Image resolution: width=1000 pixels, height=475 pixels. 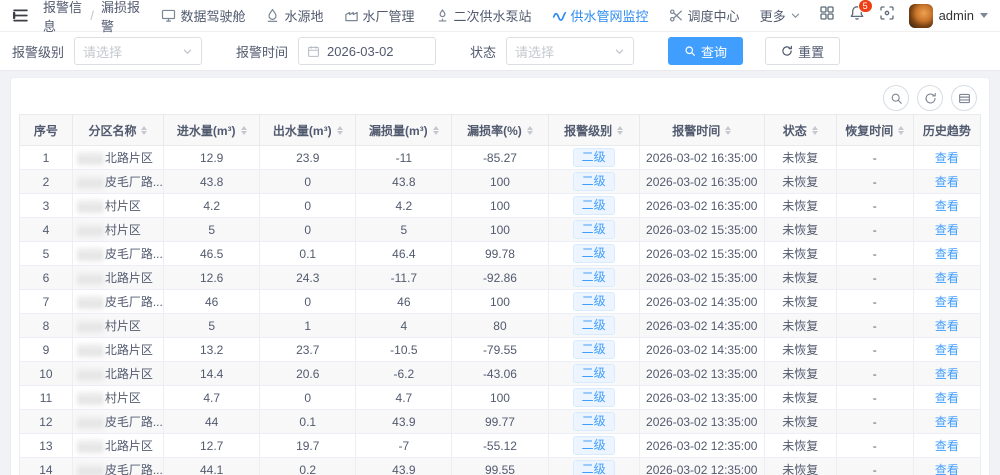 I want to click on column-header: 报警时间, so click(x=701, y=130).